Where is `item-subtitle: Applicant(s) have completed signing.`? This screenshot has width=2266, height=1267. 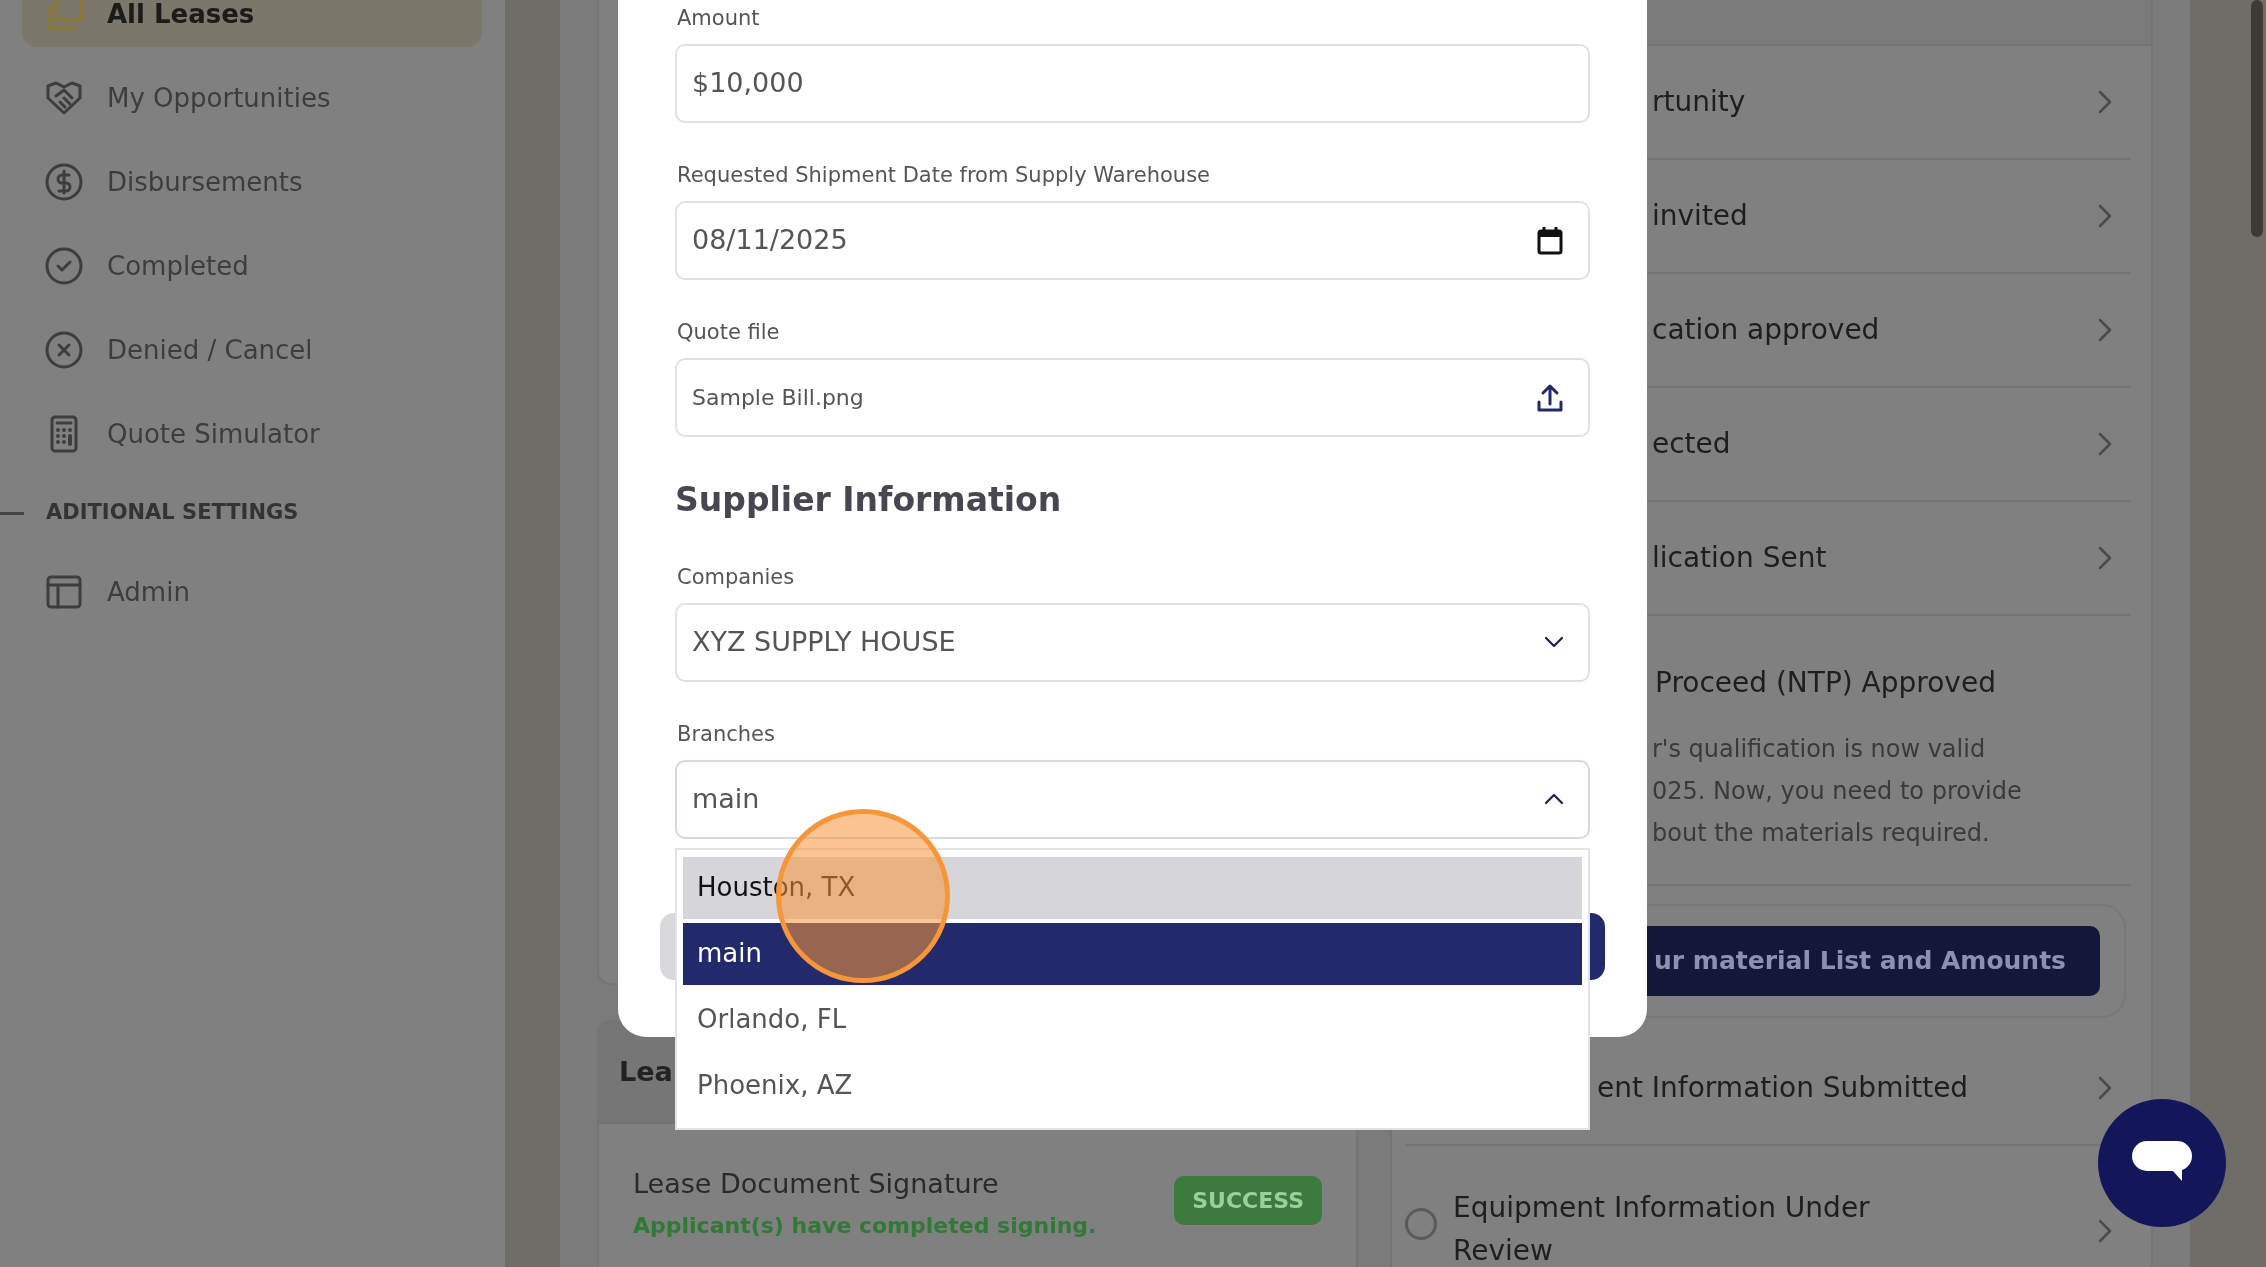
item-subtitle: Applicant(s) have completed signing. is located at coordinates (865, 1225).